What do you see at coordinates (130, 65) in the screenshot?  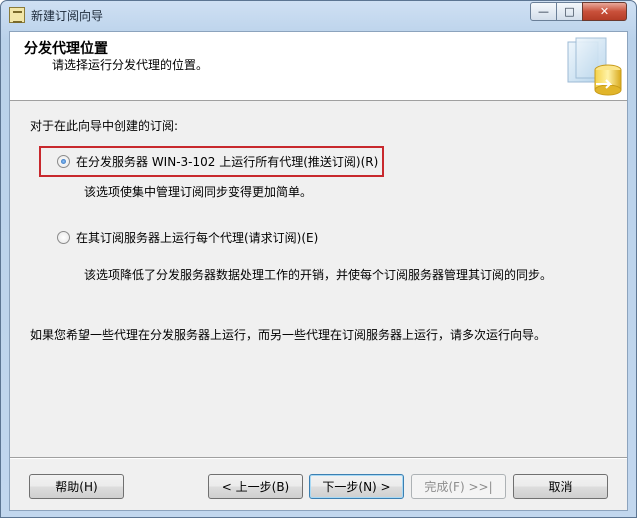 I see `page-subtitle: 请选择运行分发代理的位置。` at bounding box center [130, 65].